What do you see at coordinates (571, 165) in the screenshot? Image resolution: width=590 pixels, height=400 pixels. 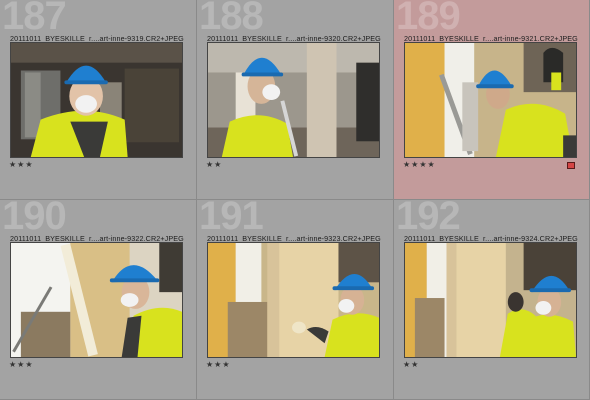 I see `flag-icon` at bounding box center [571, 165].